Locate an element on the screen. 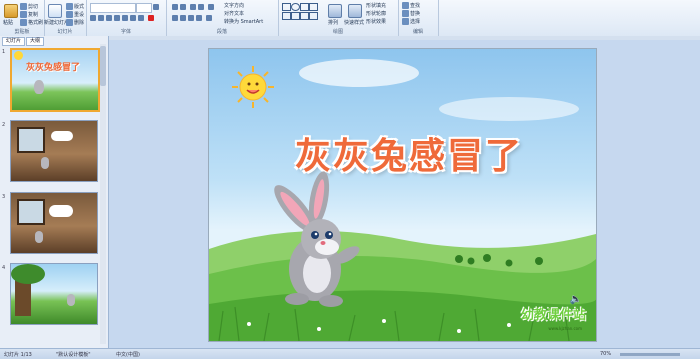  thumbnail-scrollbar is located at coordinates (103, 194).